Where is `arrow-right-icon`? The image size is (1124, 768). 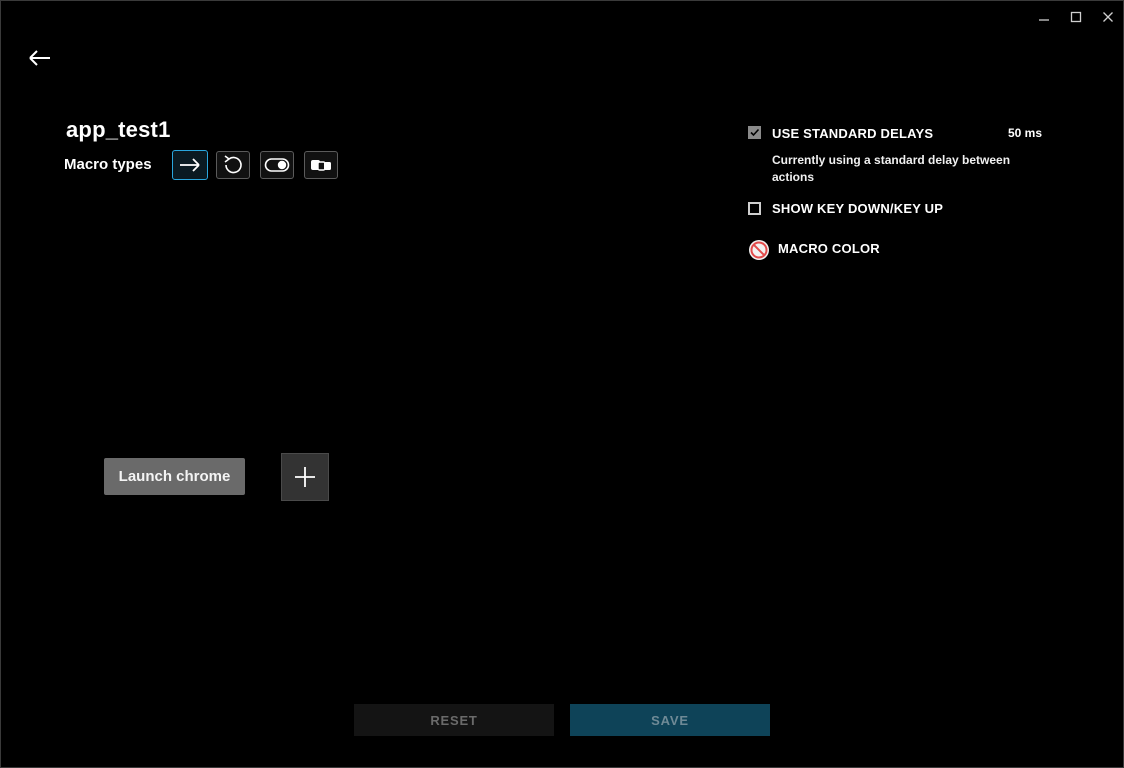 arrow-right-icon is located at coordinates (190, 165).